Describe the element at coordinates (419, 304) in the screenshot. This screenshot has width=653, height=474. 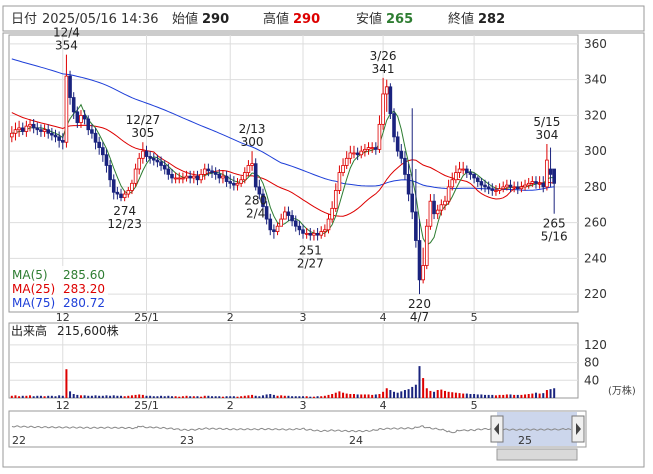
I see `annotation-7-first: 220` at that location.